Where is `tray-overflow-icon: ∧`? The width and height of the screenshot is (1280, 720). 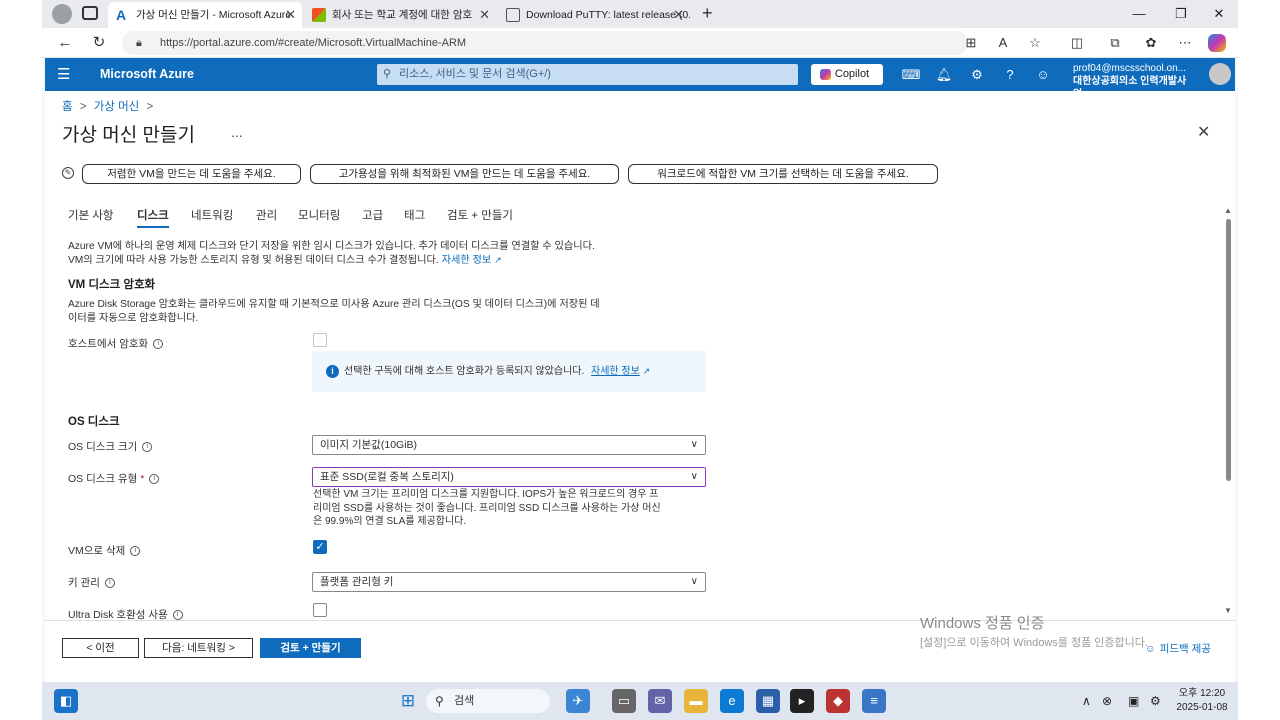
tray-overflow-icon: ∧ is located at coordinates (1086, 701).